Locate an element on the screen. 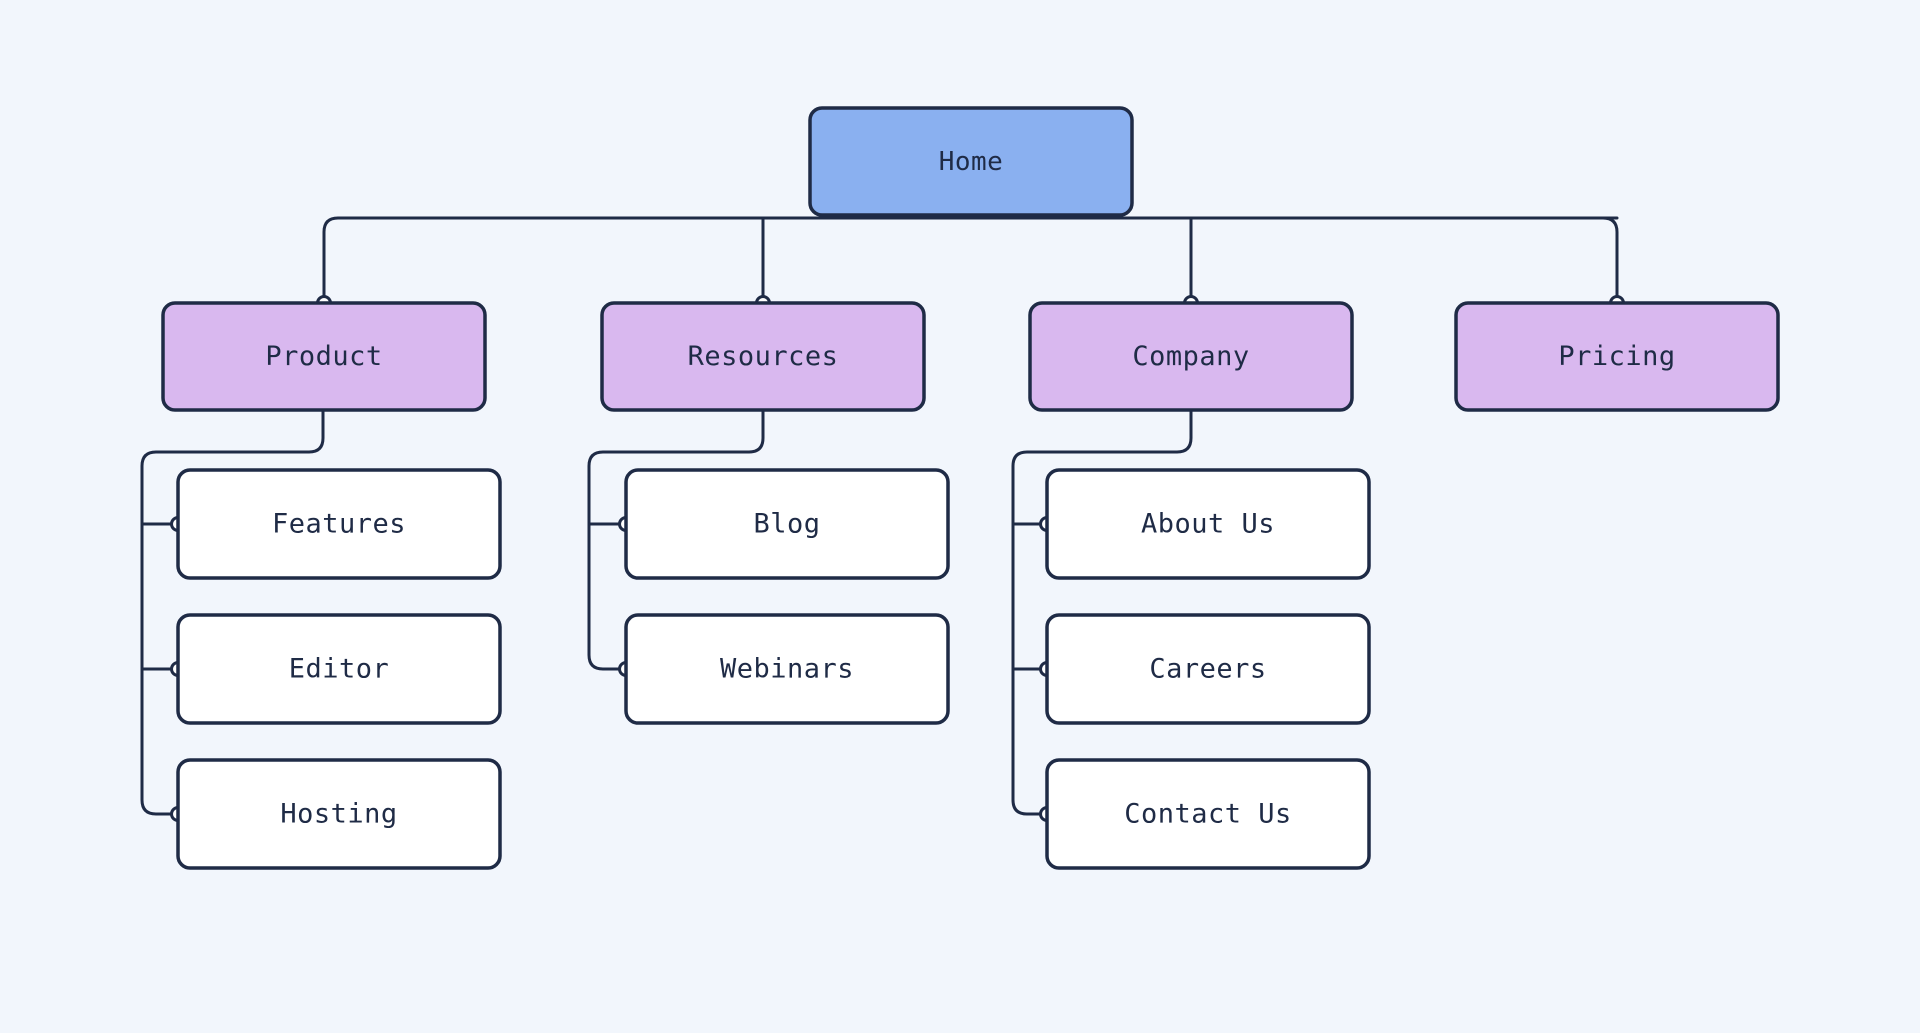  node-company: Company is located at coordinates (1191, 356).